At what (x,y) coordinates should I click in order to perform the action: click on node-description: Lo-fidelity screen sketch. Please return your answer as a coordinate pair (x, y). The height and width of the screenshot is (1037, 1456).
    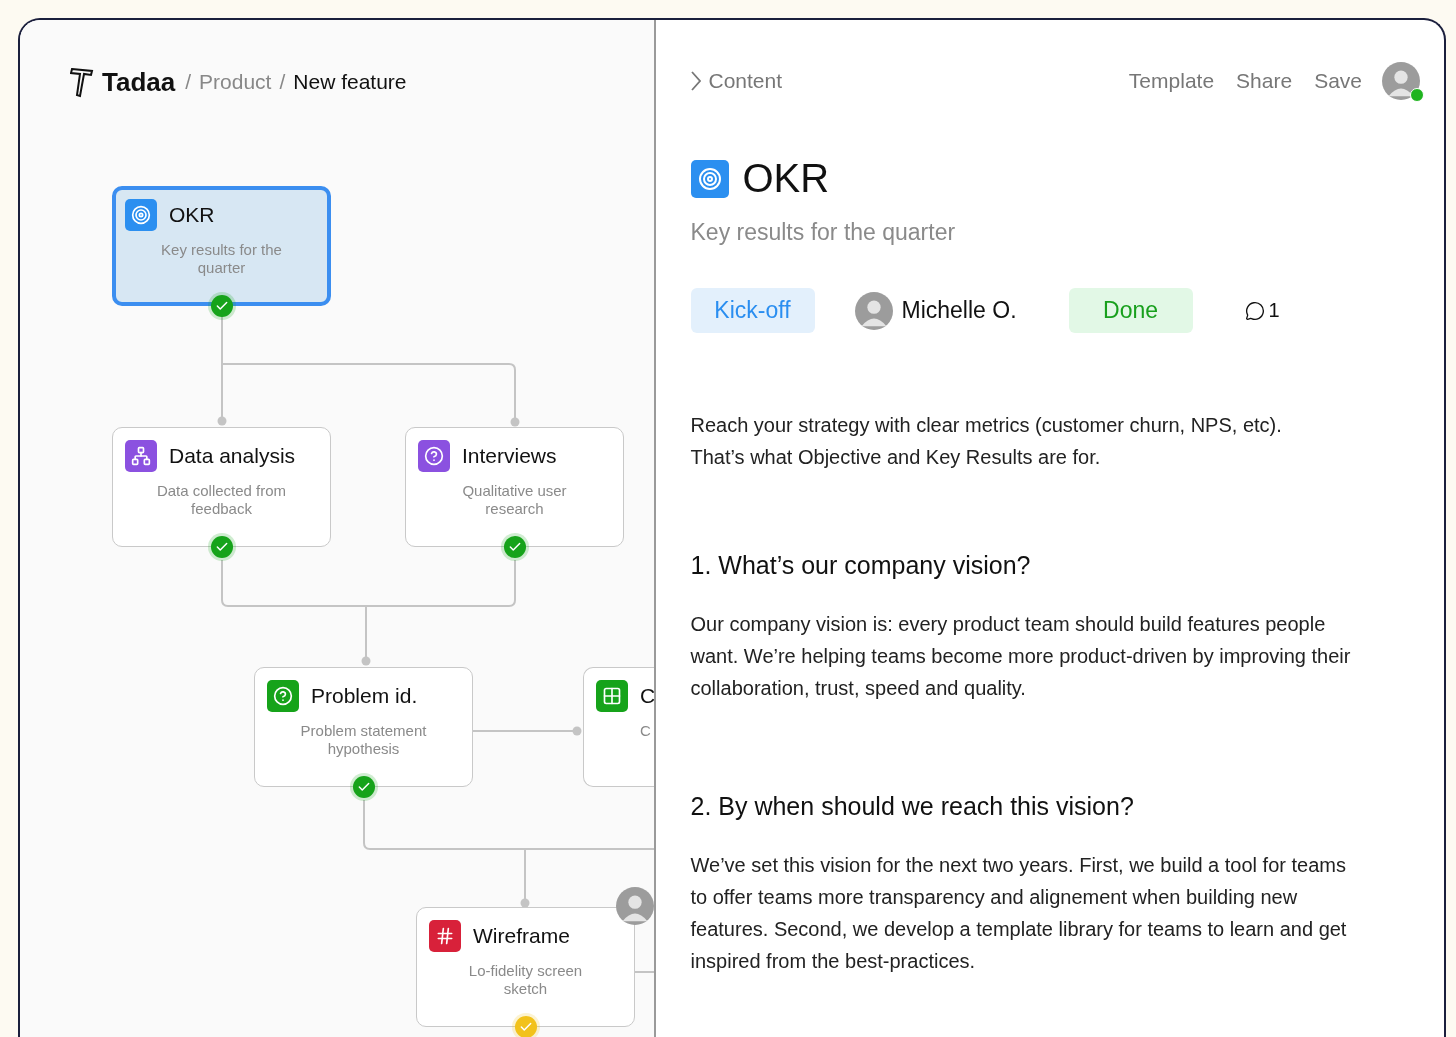
    Looking at the image, I should click on (525, 980).